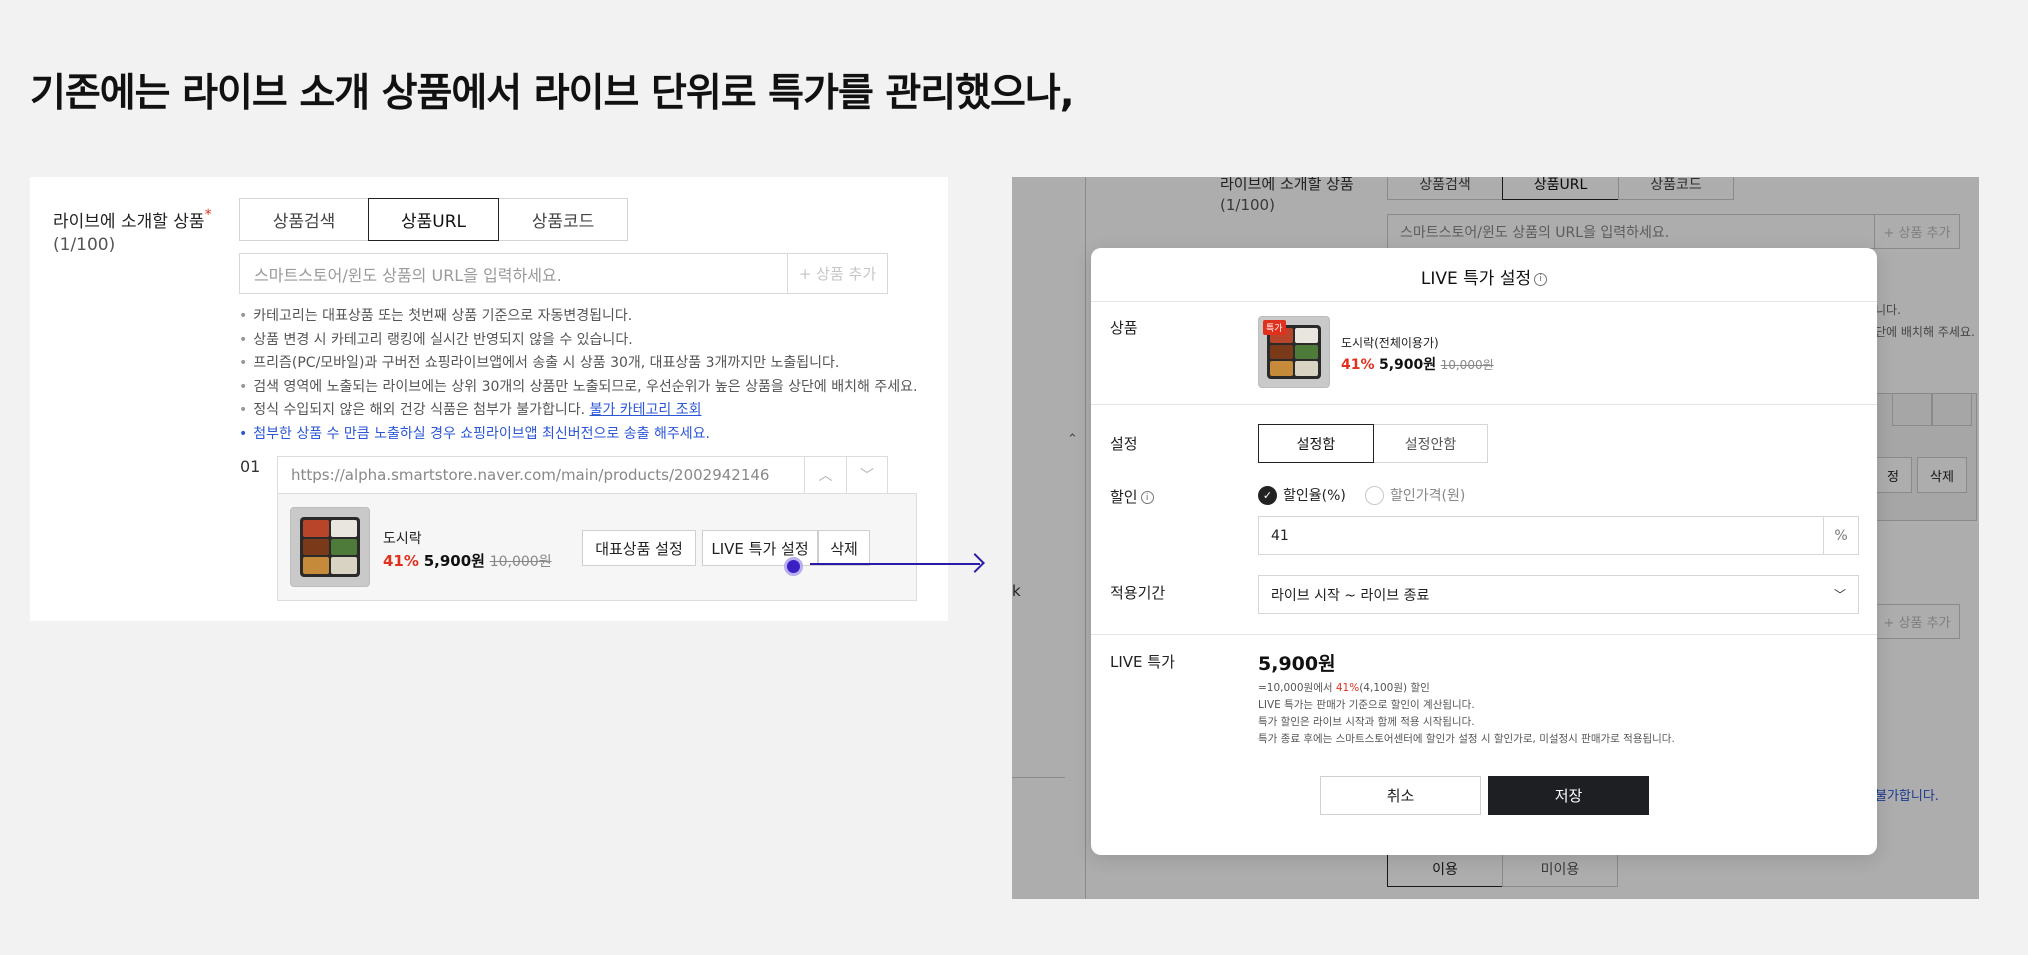 Image resolution: width=2028 pixels, height=955 pixels. Describe the element at coordinates (250, 466) in the screenshot. I see `item-index: 01` at that location.